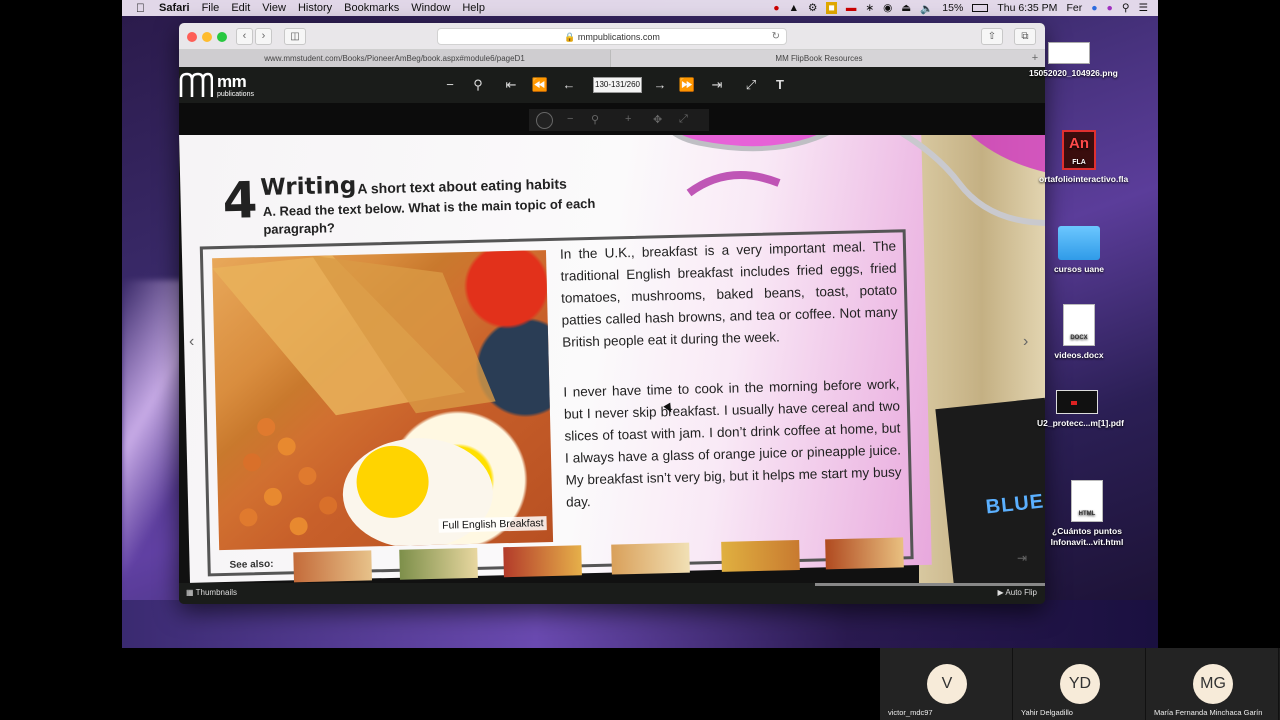  What do you see at coordinates (544, 120) in the screenshot?
I see `zoom-reset-icon` at bounding box center [544, 120].